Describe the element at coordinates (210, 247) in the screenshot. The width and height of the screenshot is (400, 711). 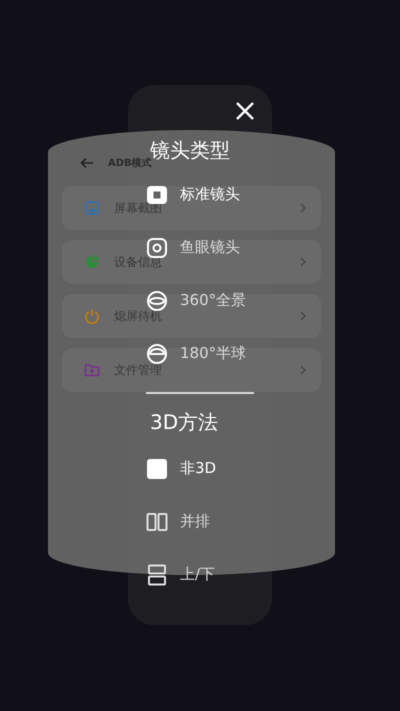
I see `lens-option: 鱼眼镜头` at that location.